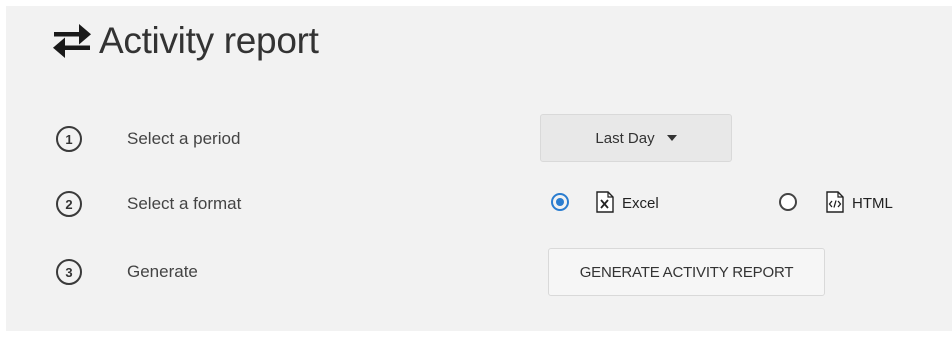 The width and height of the screenshot is (952, 337). I want to click on html-label: HTML, so click(872, 203).